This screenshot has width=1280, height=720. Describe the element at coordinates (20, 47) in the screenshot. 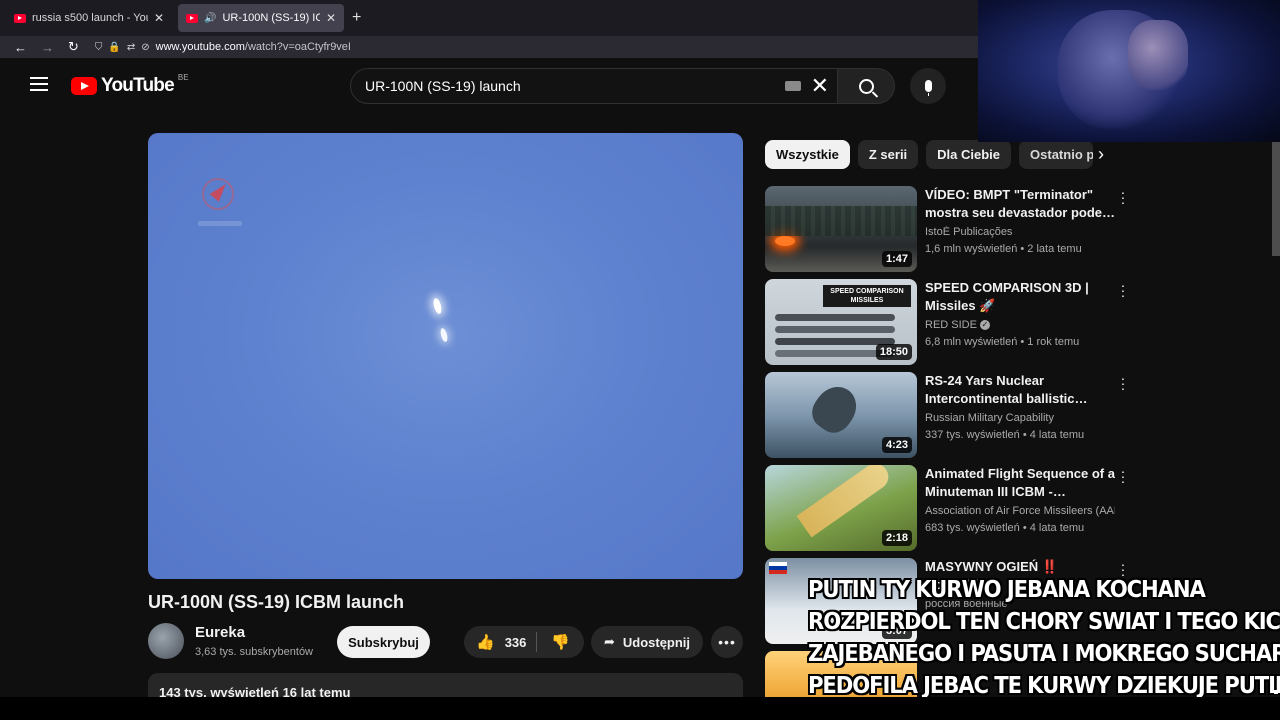

I see `back-button: ←` at that location.